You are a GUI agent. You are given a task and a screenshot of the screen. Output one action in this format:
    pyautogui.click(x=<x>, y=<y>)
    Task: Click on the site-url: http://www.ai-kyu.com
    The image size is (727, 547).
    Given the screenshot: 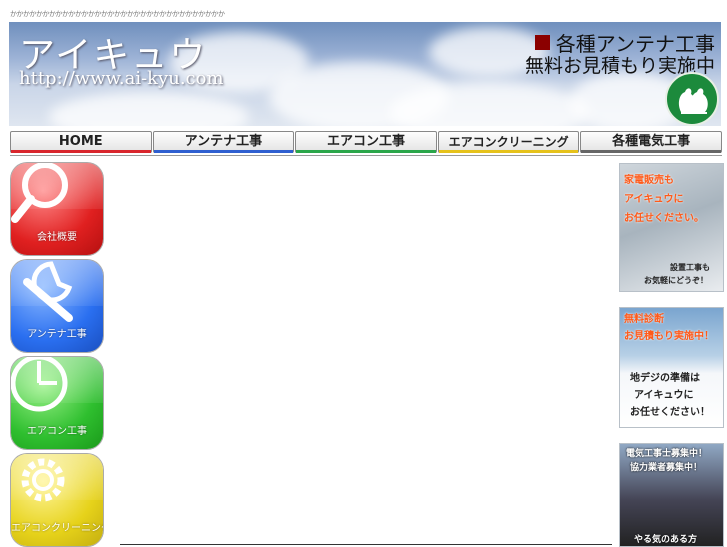 What is the action you would take?
    pyautogui.click(x=121, y=78)
    